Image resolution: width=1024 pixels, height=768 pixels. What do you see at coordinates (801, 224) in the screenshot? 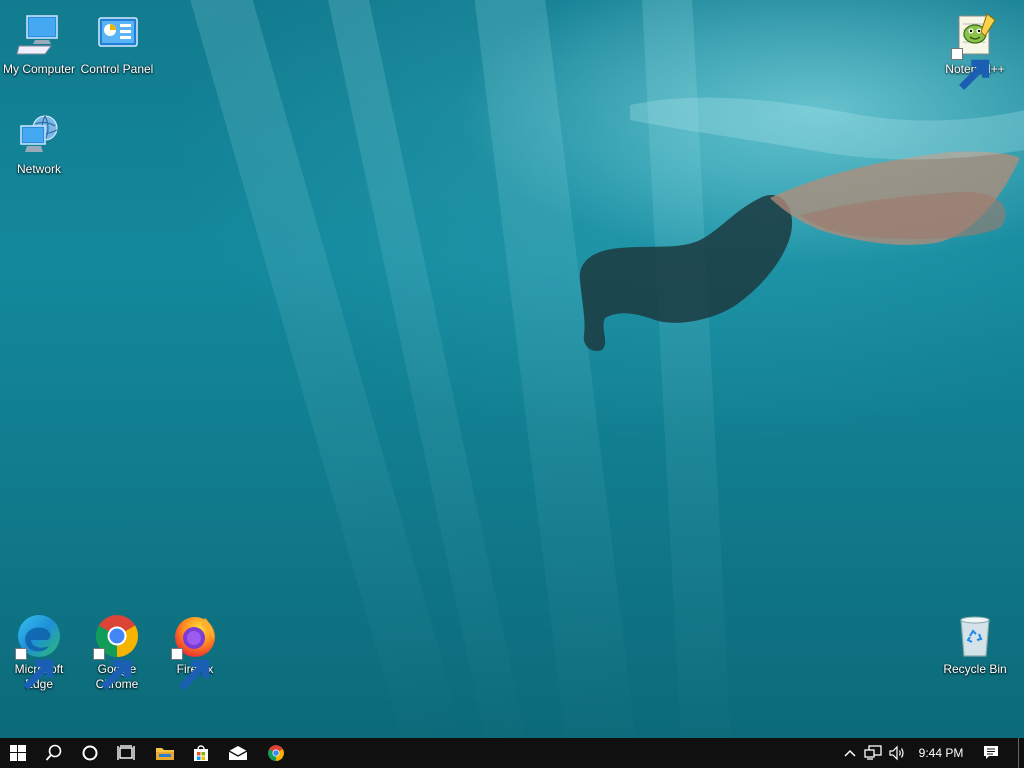
I see `wallpaper-swimmer` at bounding box center [801, 224].